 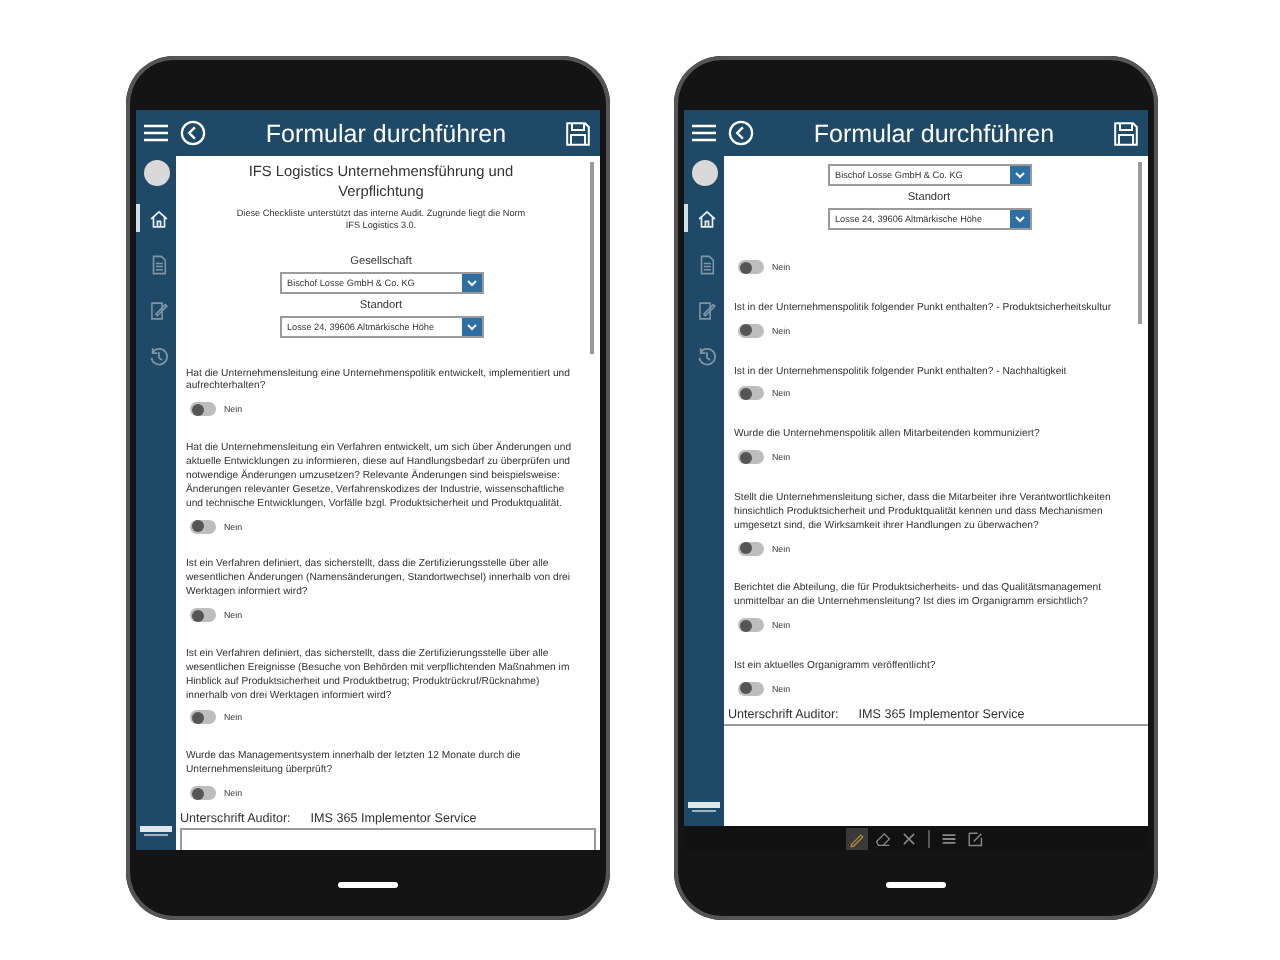 I want to click on eraser-tool-icon, so click(x=883, y=838).